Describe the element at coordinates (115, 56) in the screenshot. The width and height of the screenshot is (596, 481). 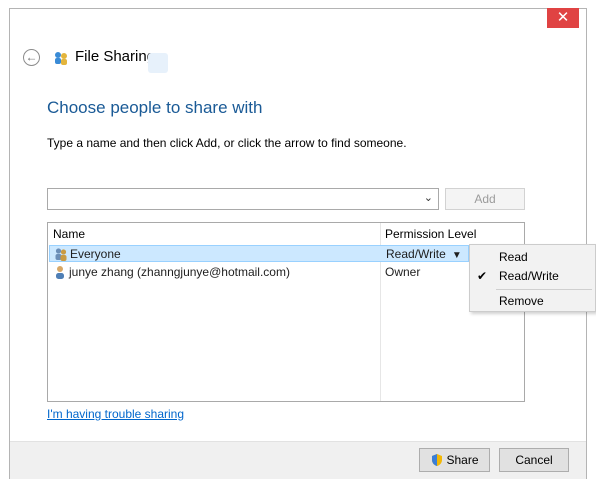
I see `window-title: File Sharing` at that location.